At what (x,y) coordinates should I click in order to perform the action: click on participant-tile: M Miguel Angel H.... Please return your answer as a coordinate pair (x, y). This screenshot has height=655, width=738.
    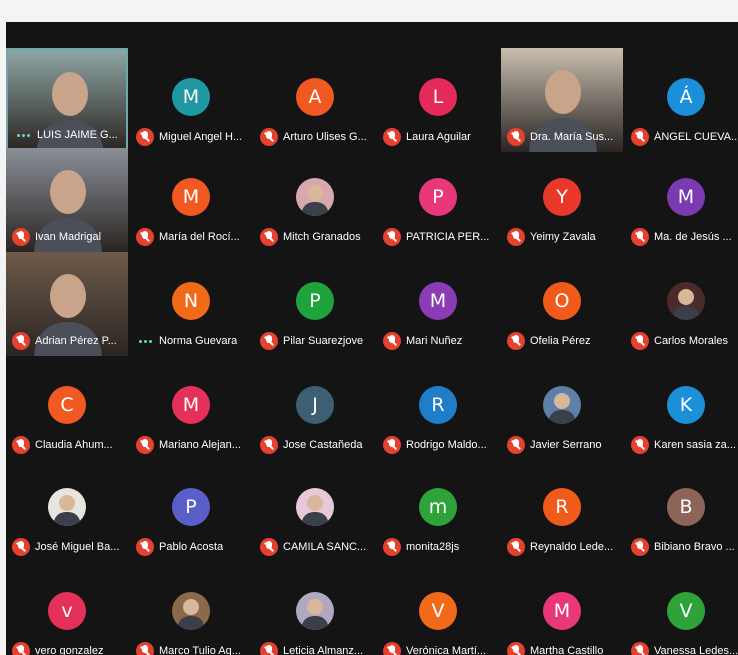
    Looking at the image, I should click on (191, 100).